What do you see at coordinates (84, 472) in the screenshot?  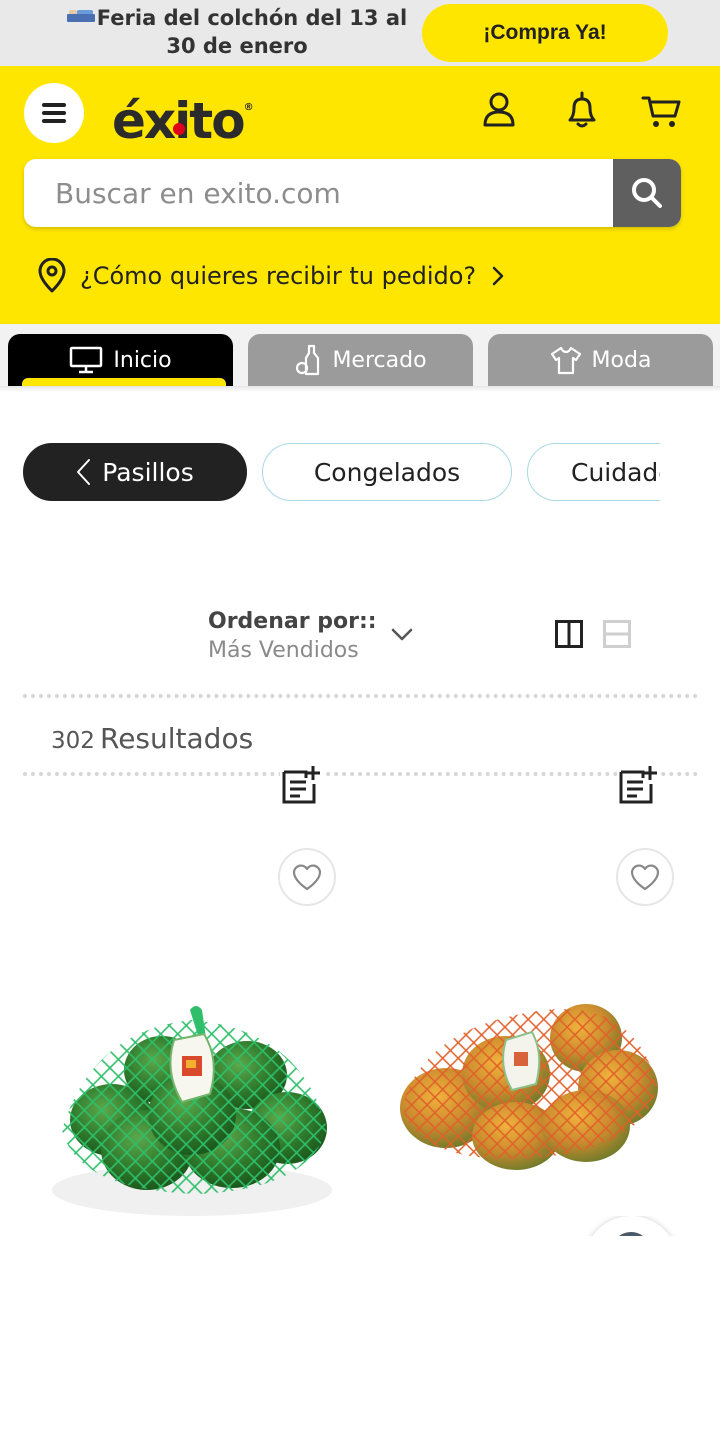 I see `chevron-left-icon` at bounding box center [84, 472].